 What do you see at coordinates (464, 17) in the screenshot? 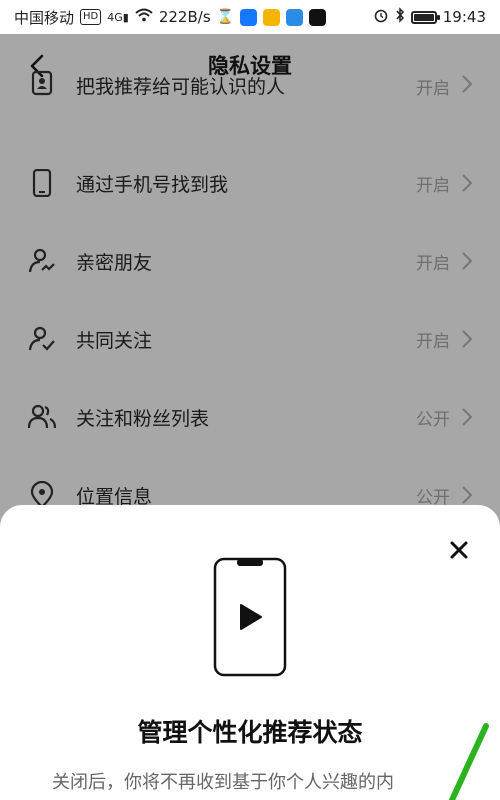
I see `clock-time: 19:43` at bounding box center [464, 17].